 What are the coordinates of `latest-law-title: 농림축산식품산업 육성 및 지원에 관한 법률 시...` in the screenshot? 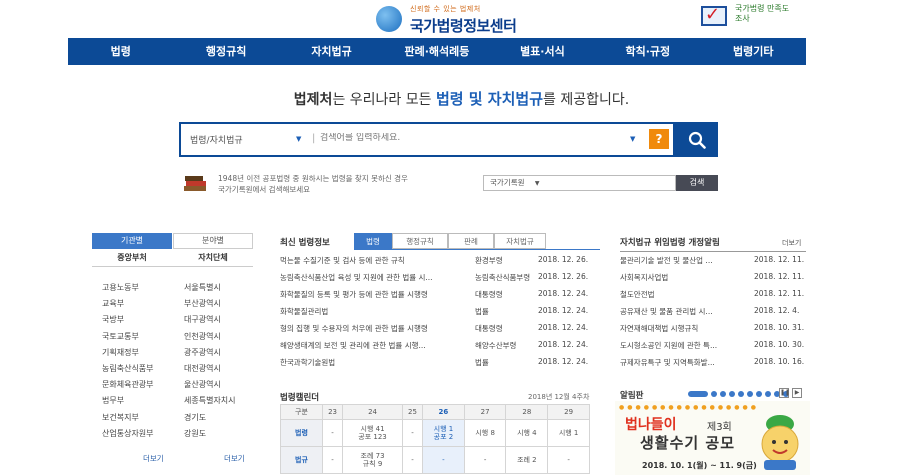 It's located at (380, 277).